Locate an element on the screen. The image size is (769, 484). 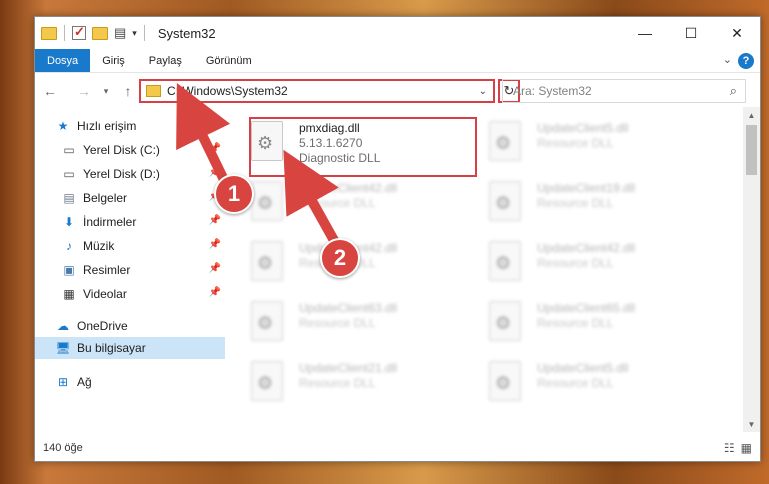
maximize-button: ☐ is located at coordinates (691, 33).